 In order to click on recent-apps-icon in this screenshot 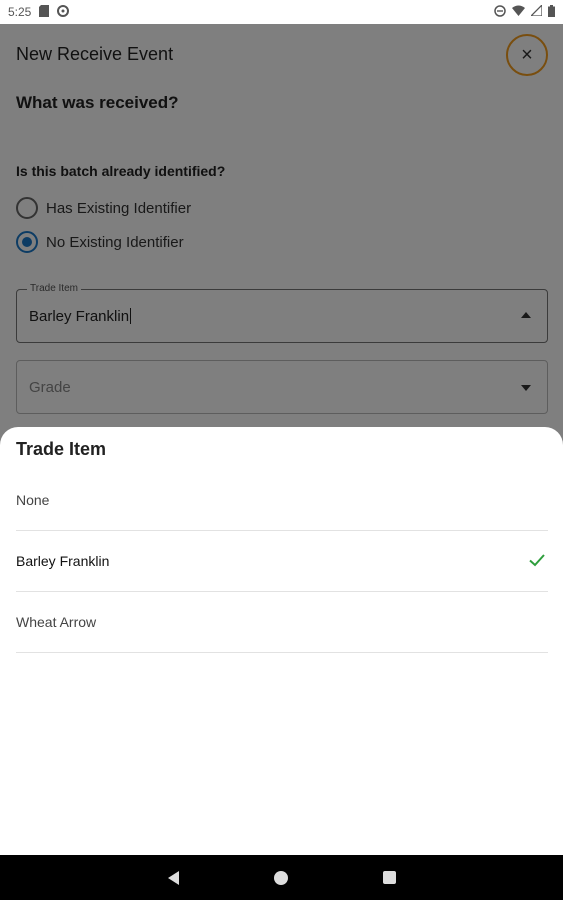, I will do `click(389, 877)`.